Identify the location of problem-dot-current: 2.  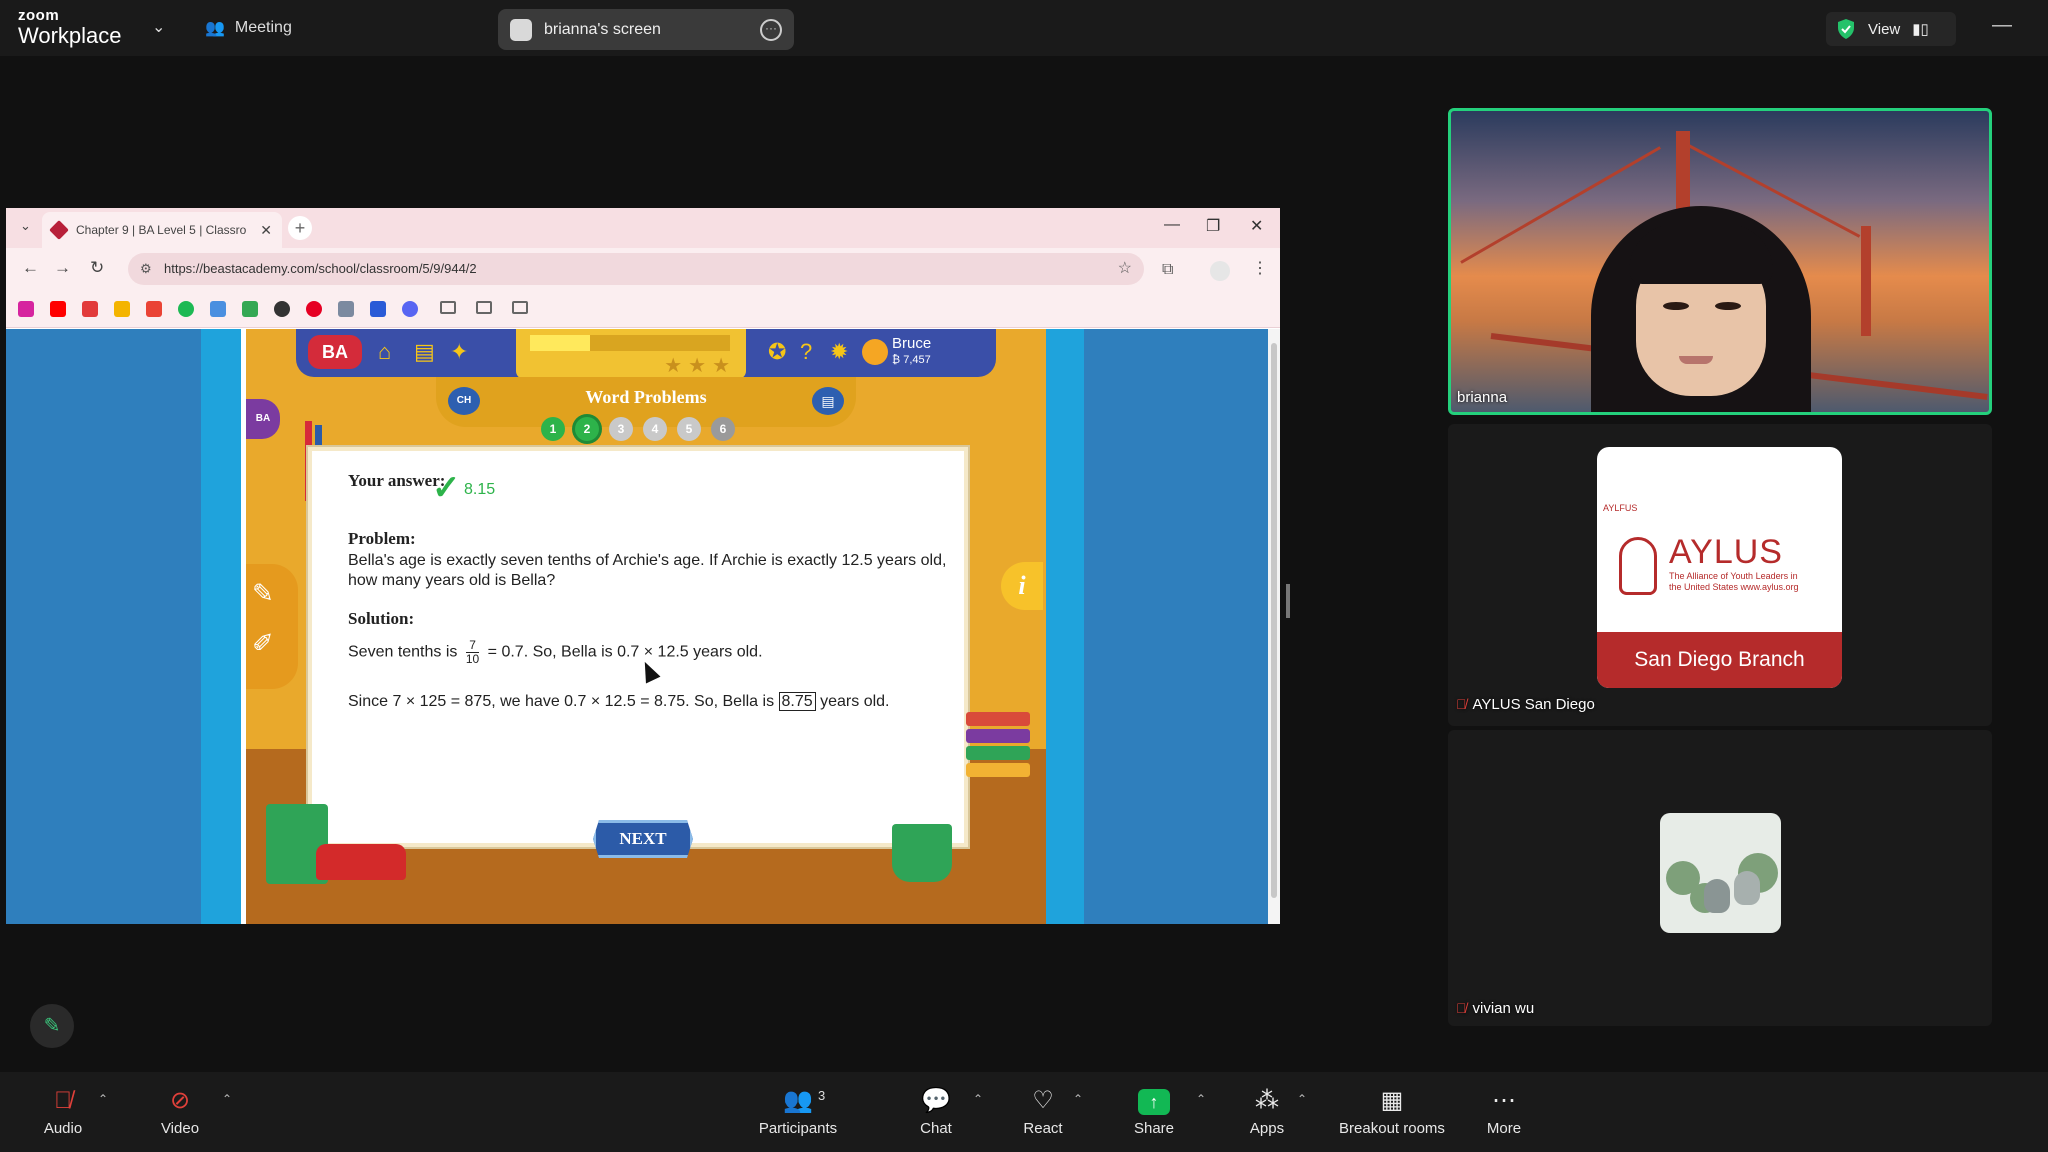
(587, 429).